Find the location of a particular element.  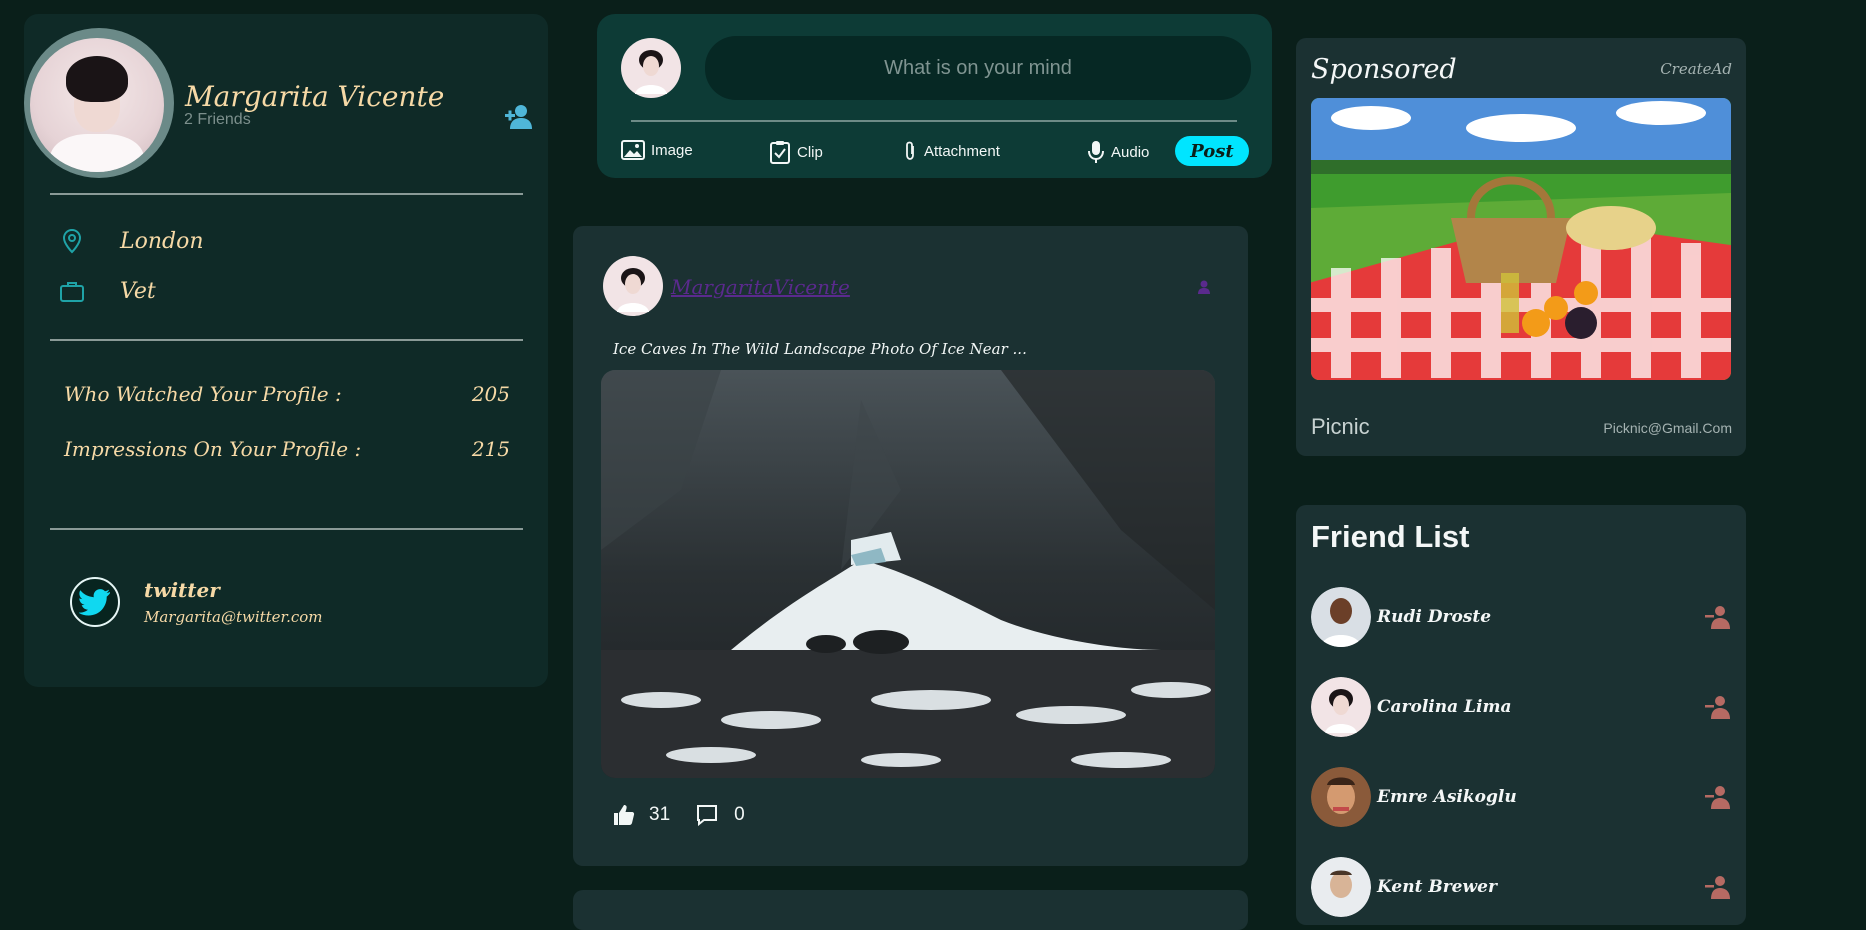

create-ad-link: CreateAd is located at coordinates (1696, 69).